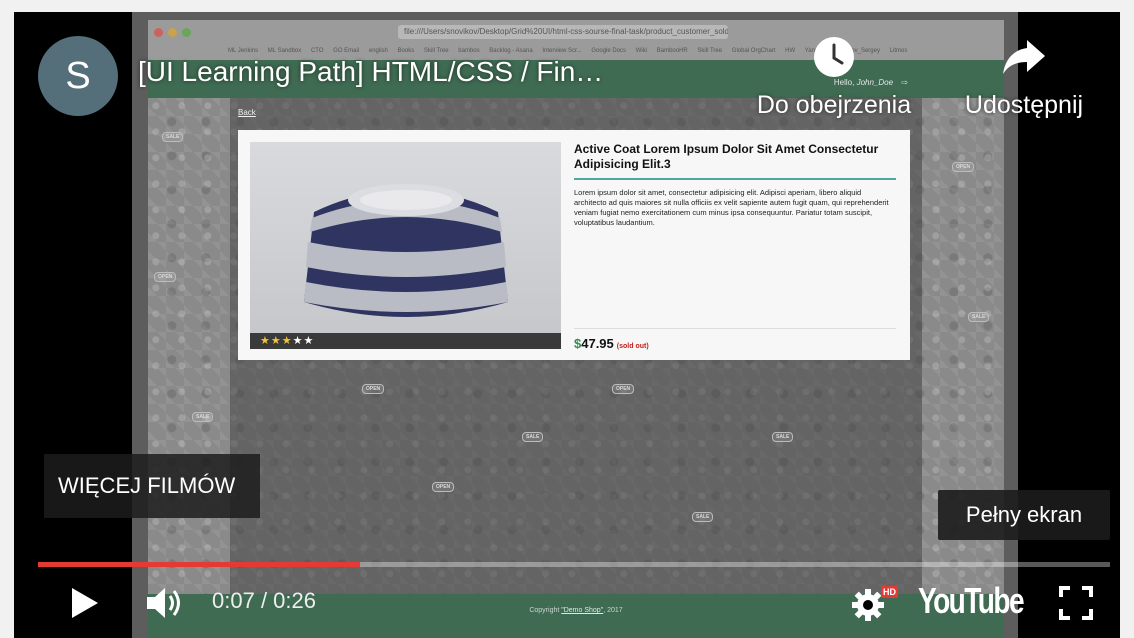 This screenshot has width=1134, height=638. I want to click on hd-badge: HD, so click(889, 592).